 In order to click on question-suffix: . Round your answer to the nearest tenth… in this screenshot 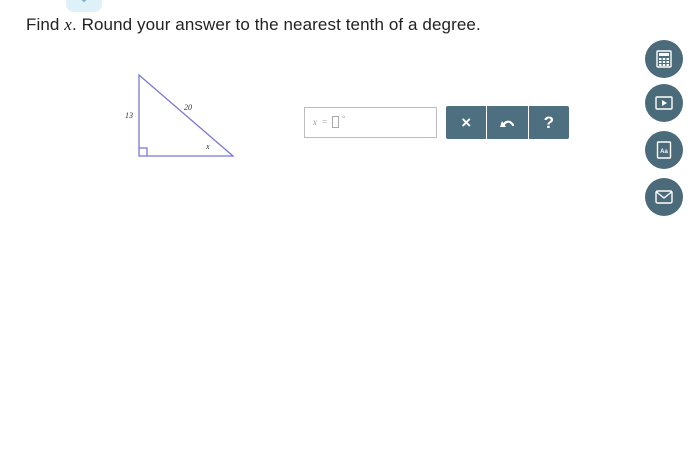, I will do `click(276, 24)`.